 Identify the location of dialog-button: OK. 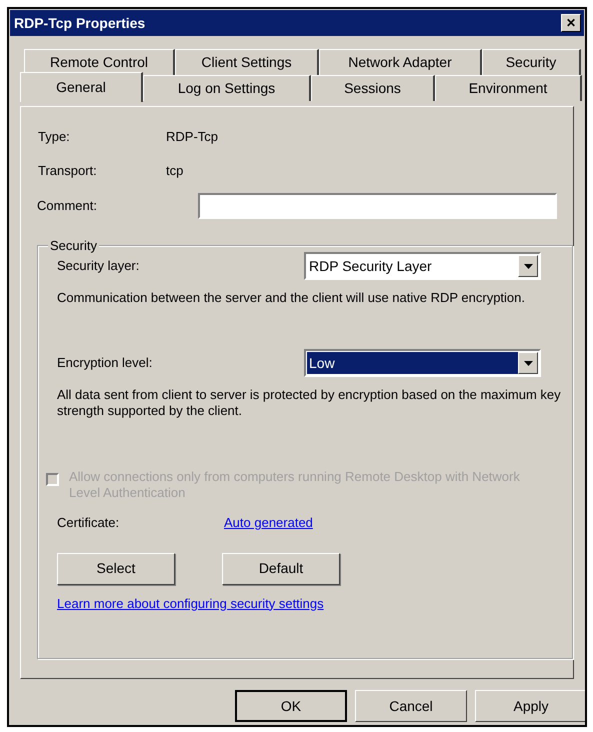
(291, 706).